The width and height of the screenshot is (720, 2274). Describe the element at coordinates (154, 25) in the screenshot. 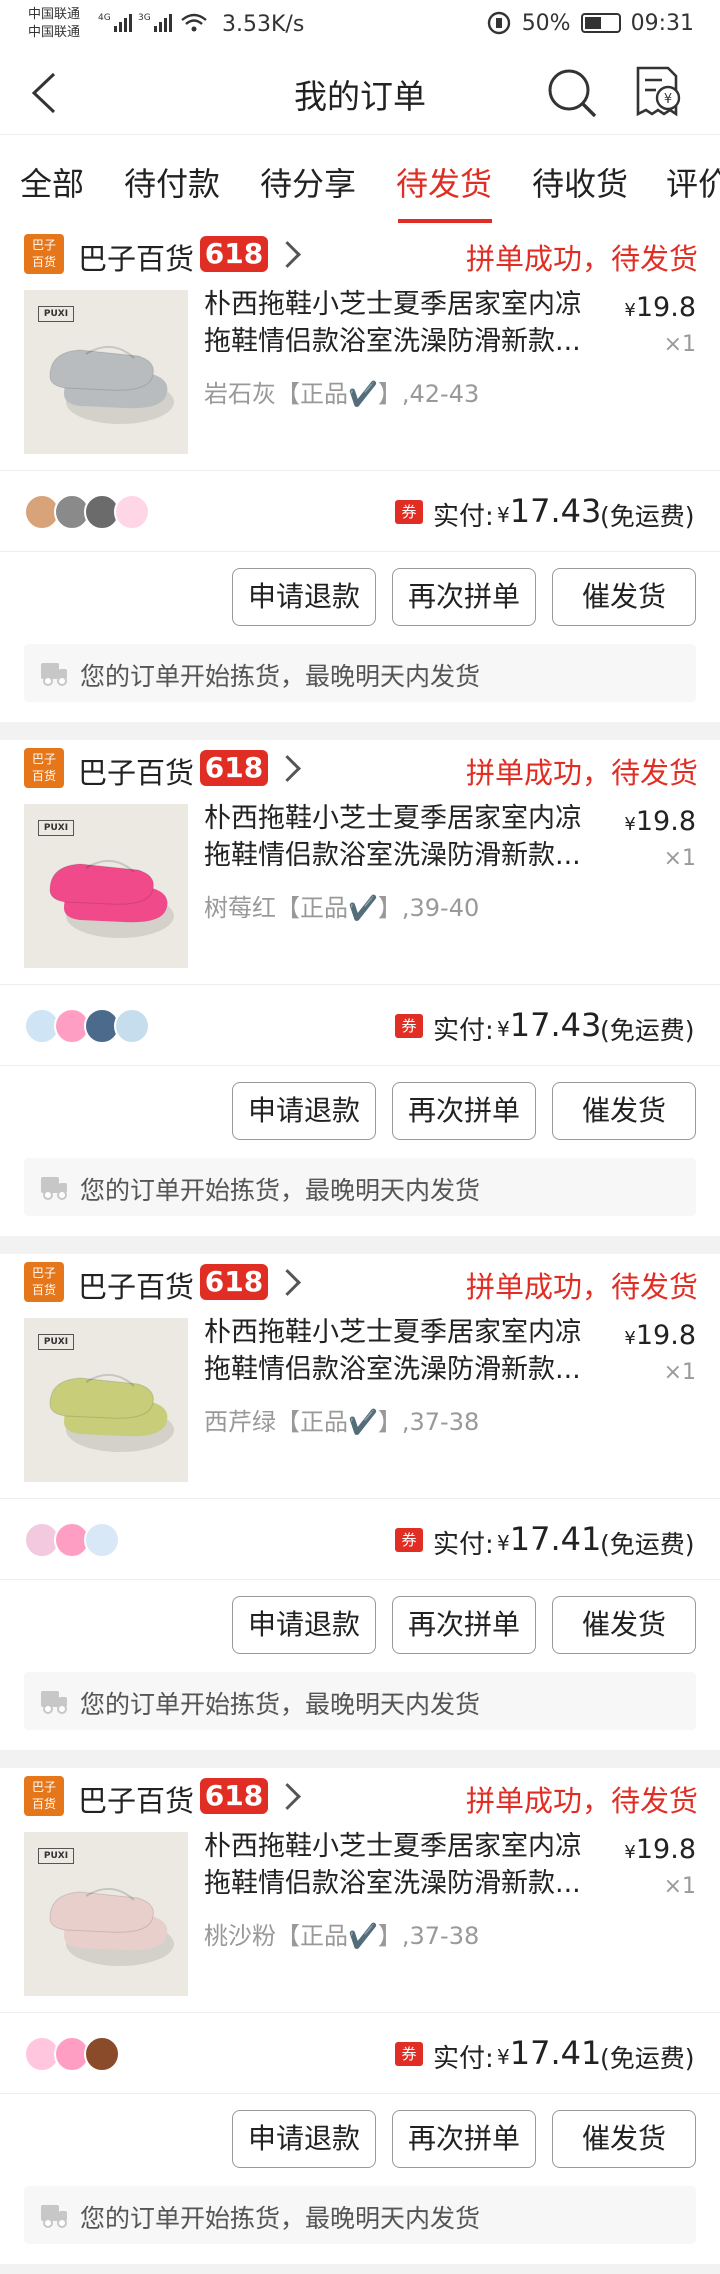

I see `signal-icon: 4G 3G` at that location.